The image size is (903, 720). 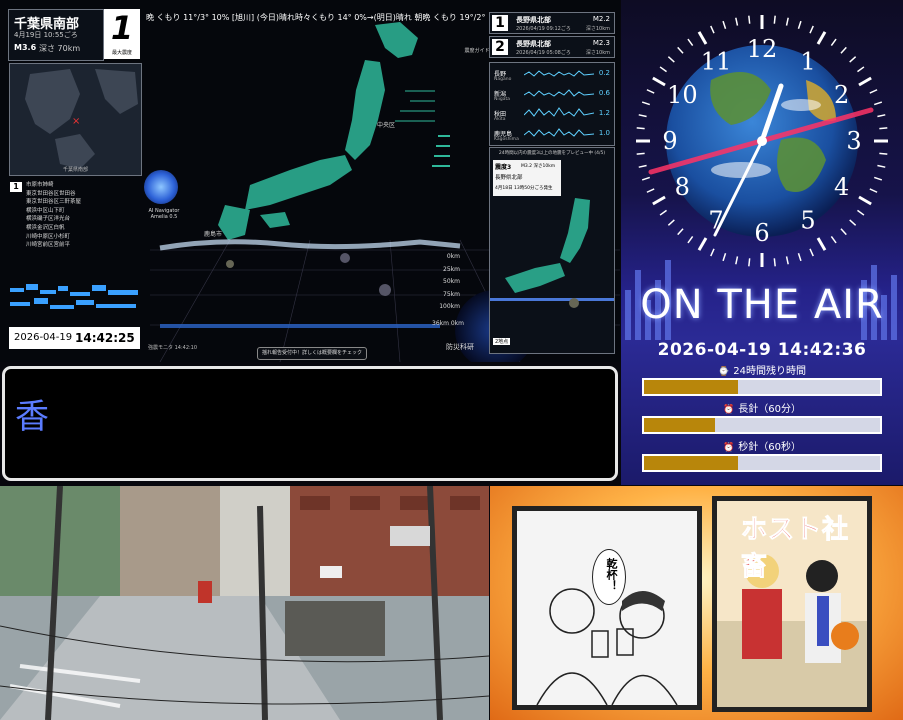 I want to click on manga-cover: ホスト社畜, so click(x=792, y=604).